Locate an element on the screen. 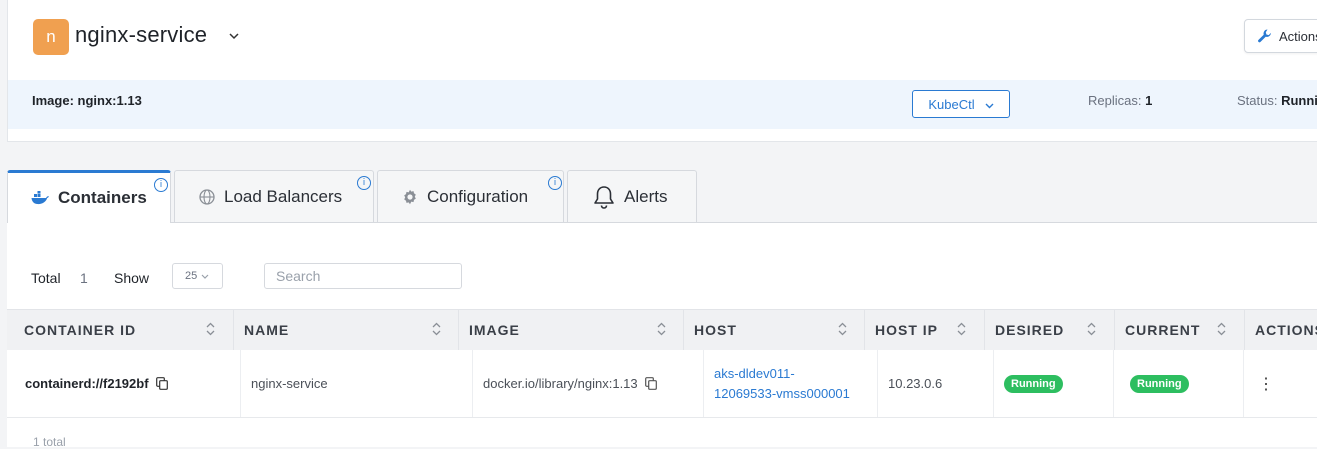  show-label: Show is located at coordinates (132, 278).